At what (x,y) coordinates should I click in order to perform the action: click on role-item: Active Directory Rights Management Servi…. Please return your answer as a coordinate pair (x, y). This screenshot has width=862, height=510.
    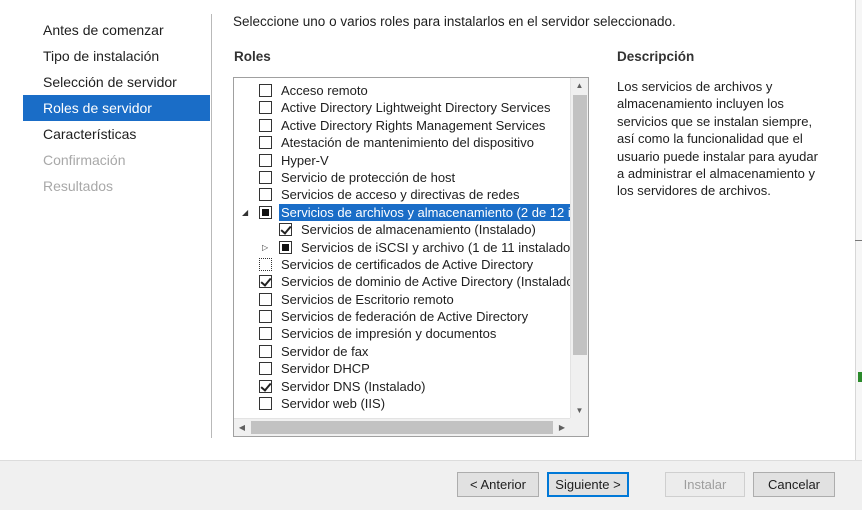
    Looking at the image, I should click on (402, 125).